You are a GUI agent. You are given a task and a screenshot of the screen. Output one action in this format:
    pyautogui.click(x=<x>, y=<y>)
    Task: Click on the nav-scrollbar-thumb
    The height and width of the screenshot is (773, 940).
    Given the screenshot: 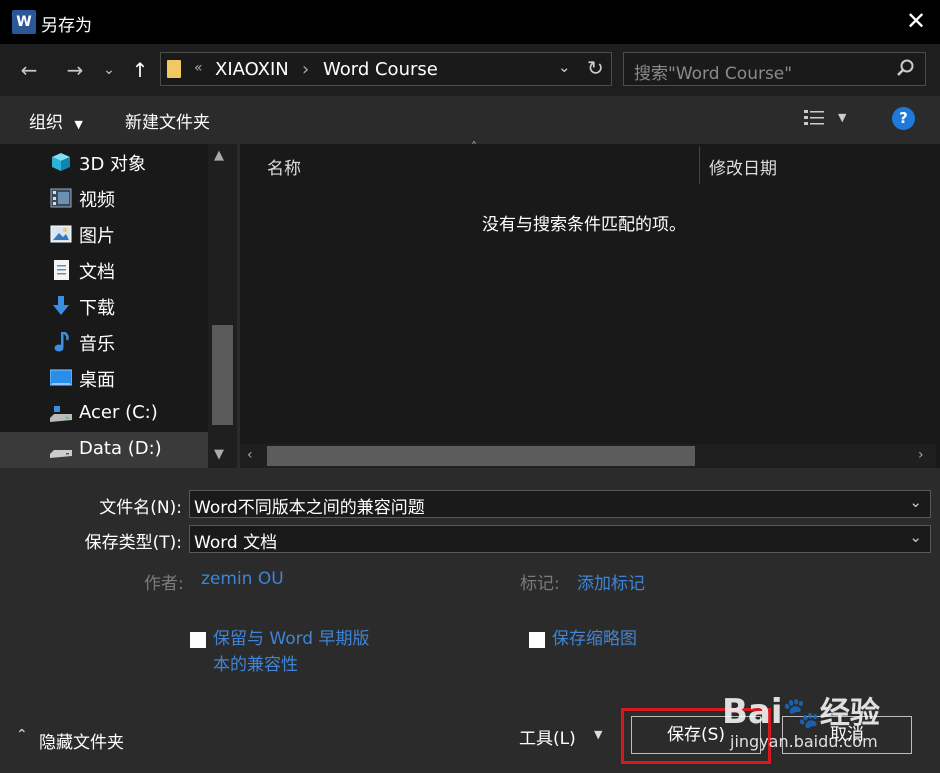 What is the action you would take?
    pyautogui.click(x=222, y=375)
    